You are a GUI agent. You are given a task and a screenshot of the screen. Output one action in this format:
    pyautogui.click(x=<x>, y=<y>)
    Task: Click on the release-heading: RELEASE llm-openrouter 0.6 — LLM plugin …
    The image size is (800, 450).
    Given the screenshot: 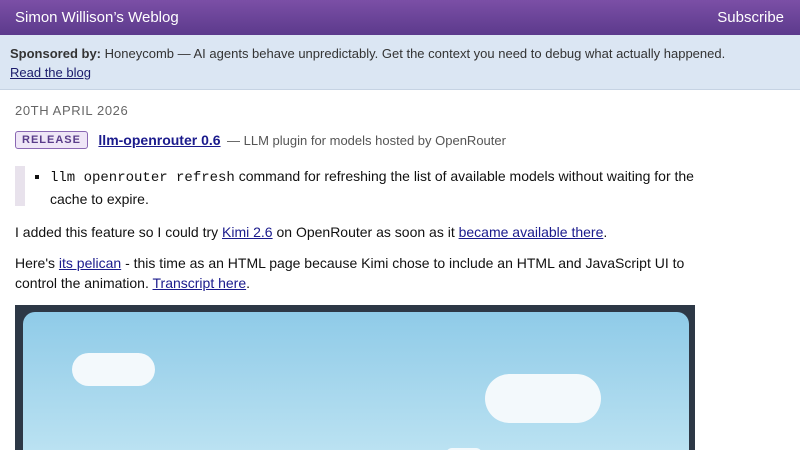 What is the action you would take?
    pyautogui.click(x=260, y=141)
    